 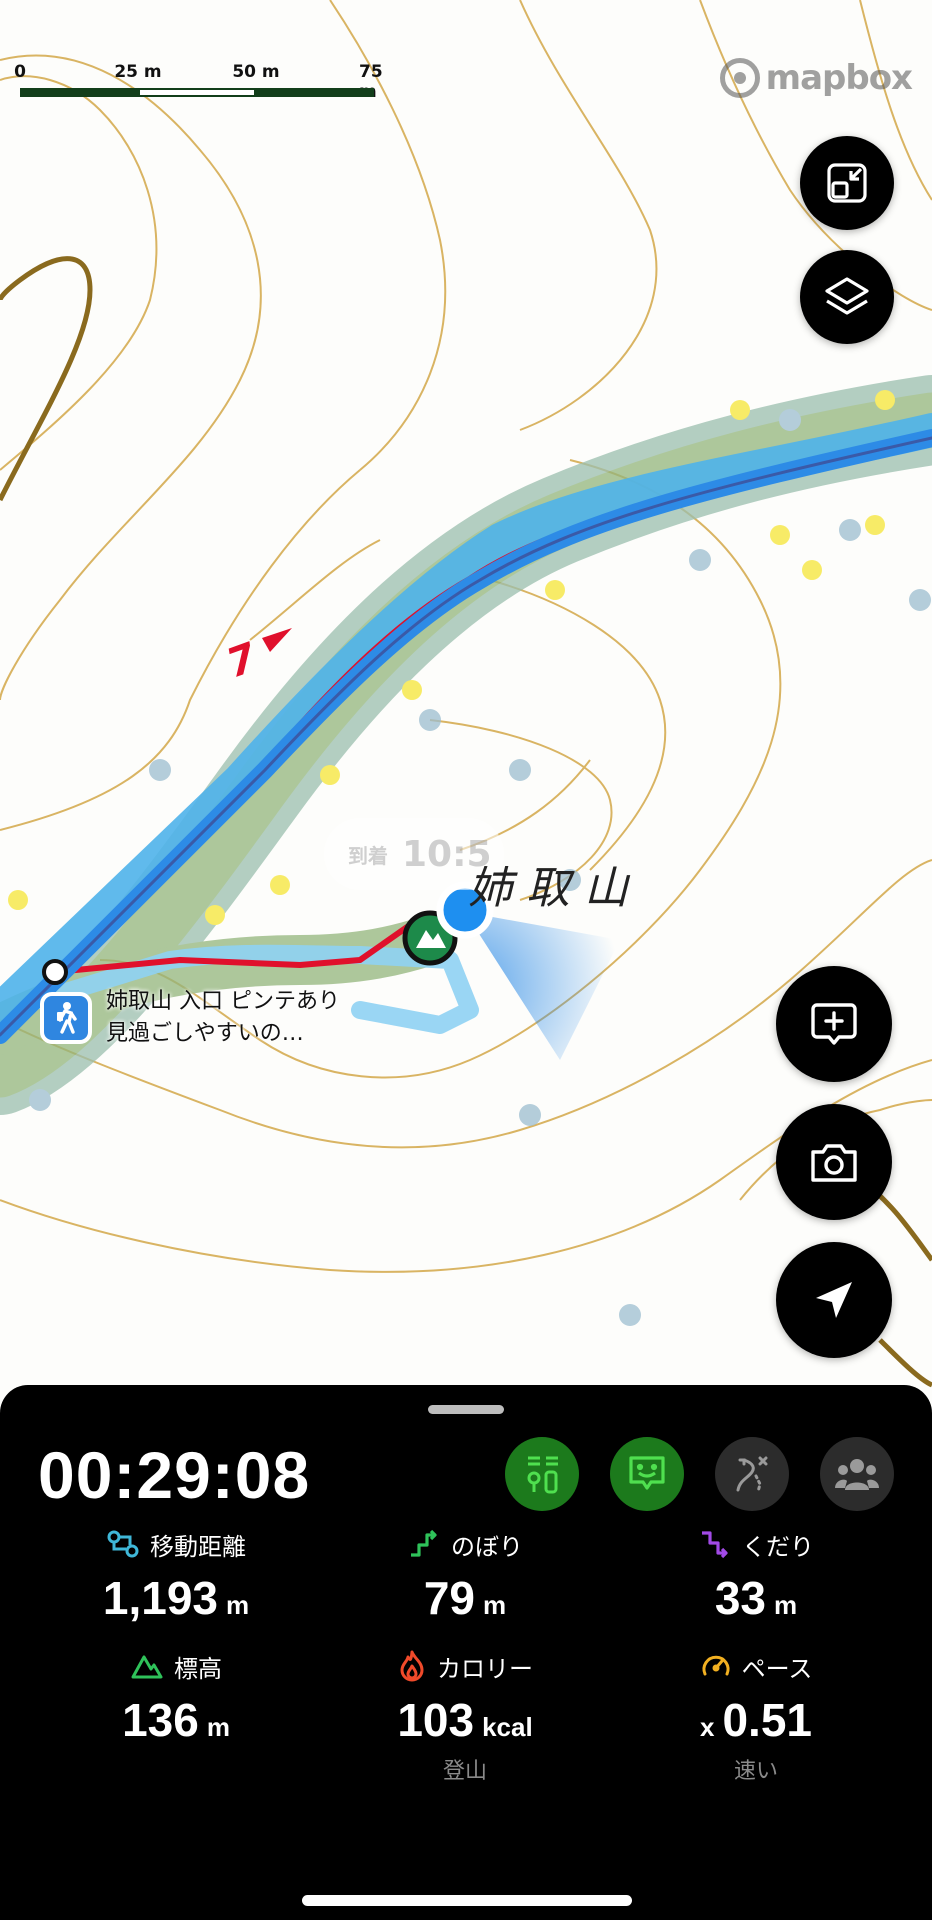 I want to click on flame-icon, so click(x=412, y=1666).